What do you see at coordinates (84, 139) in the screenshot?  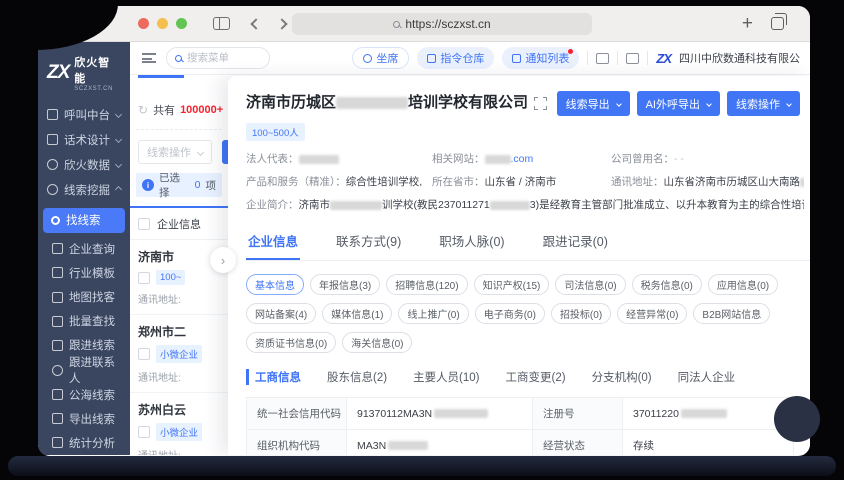 I see `sidebar-group-script-design: 话术设计` at bounding box center [84, 139].